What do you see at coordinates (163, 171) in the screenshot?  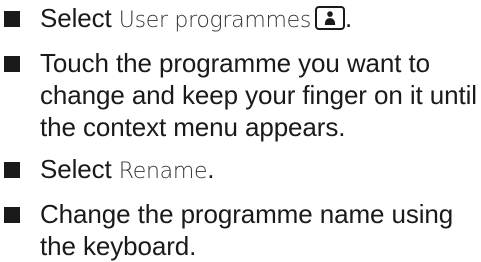 I see `ui-label-rename: Rename` at bounding box center [163, 171].